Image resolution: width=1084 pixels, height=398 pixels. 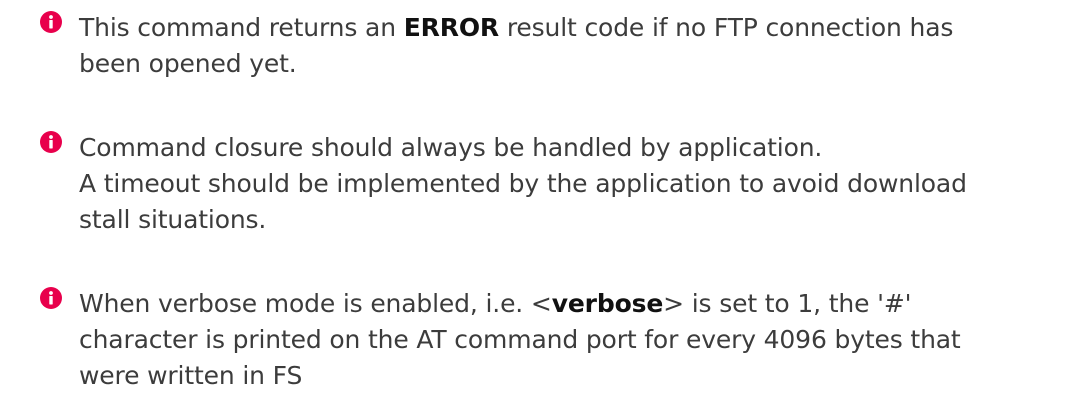 I want to click on note-line: were written in FS, so click(x=191, y=375).